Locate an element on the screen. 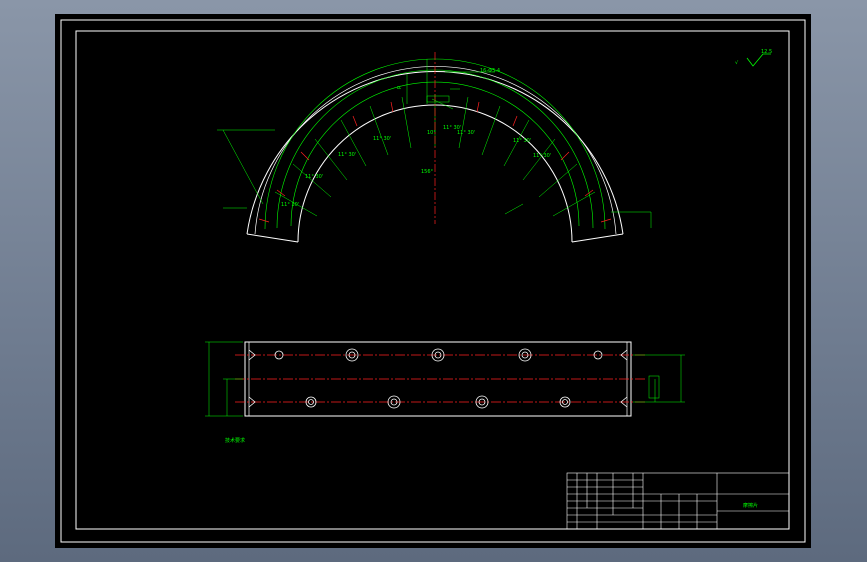  svg-text: 156° is located at coordinates (427, 172).